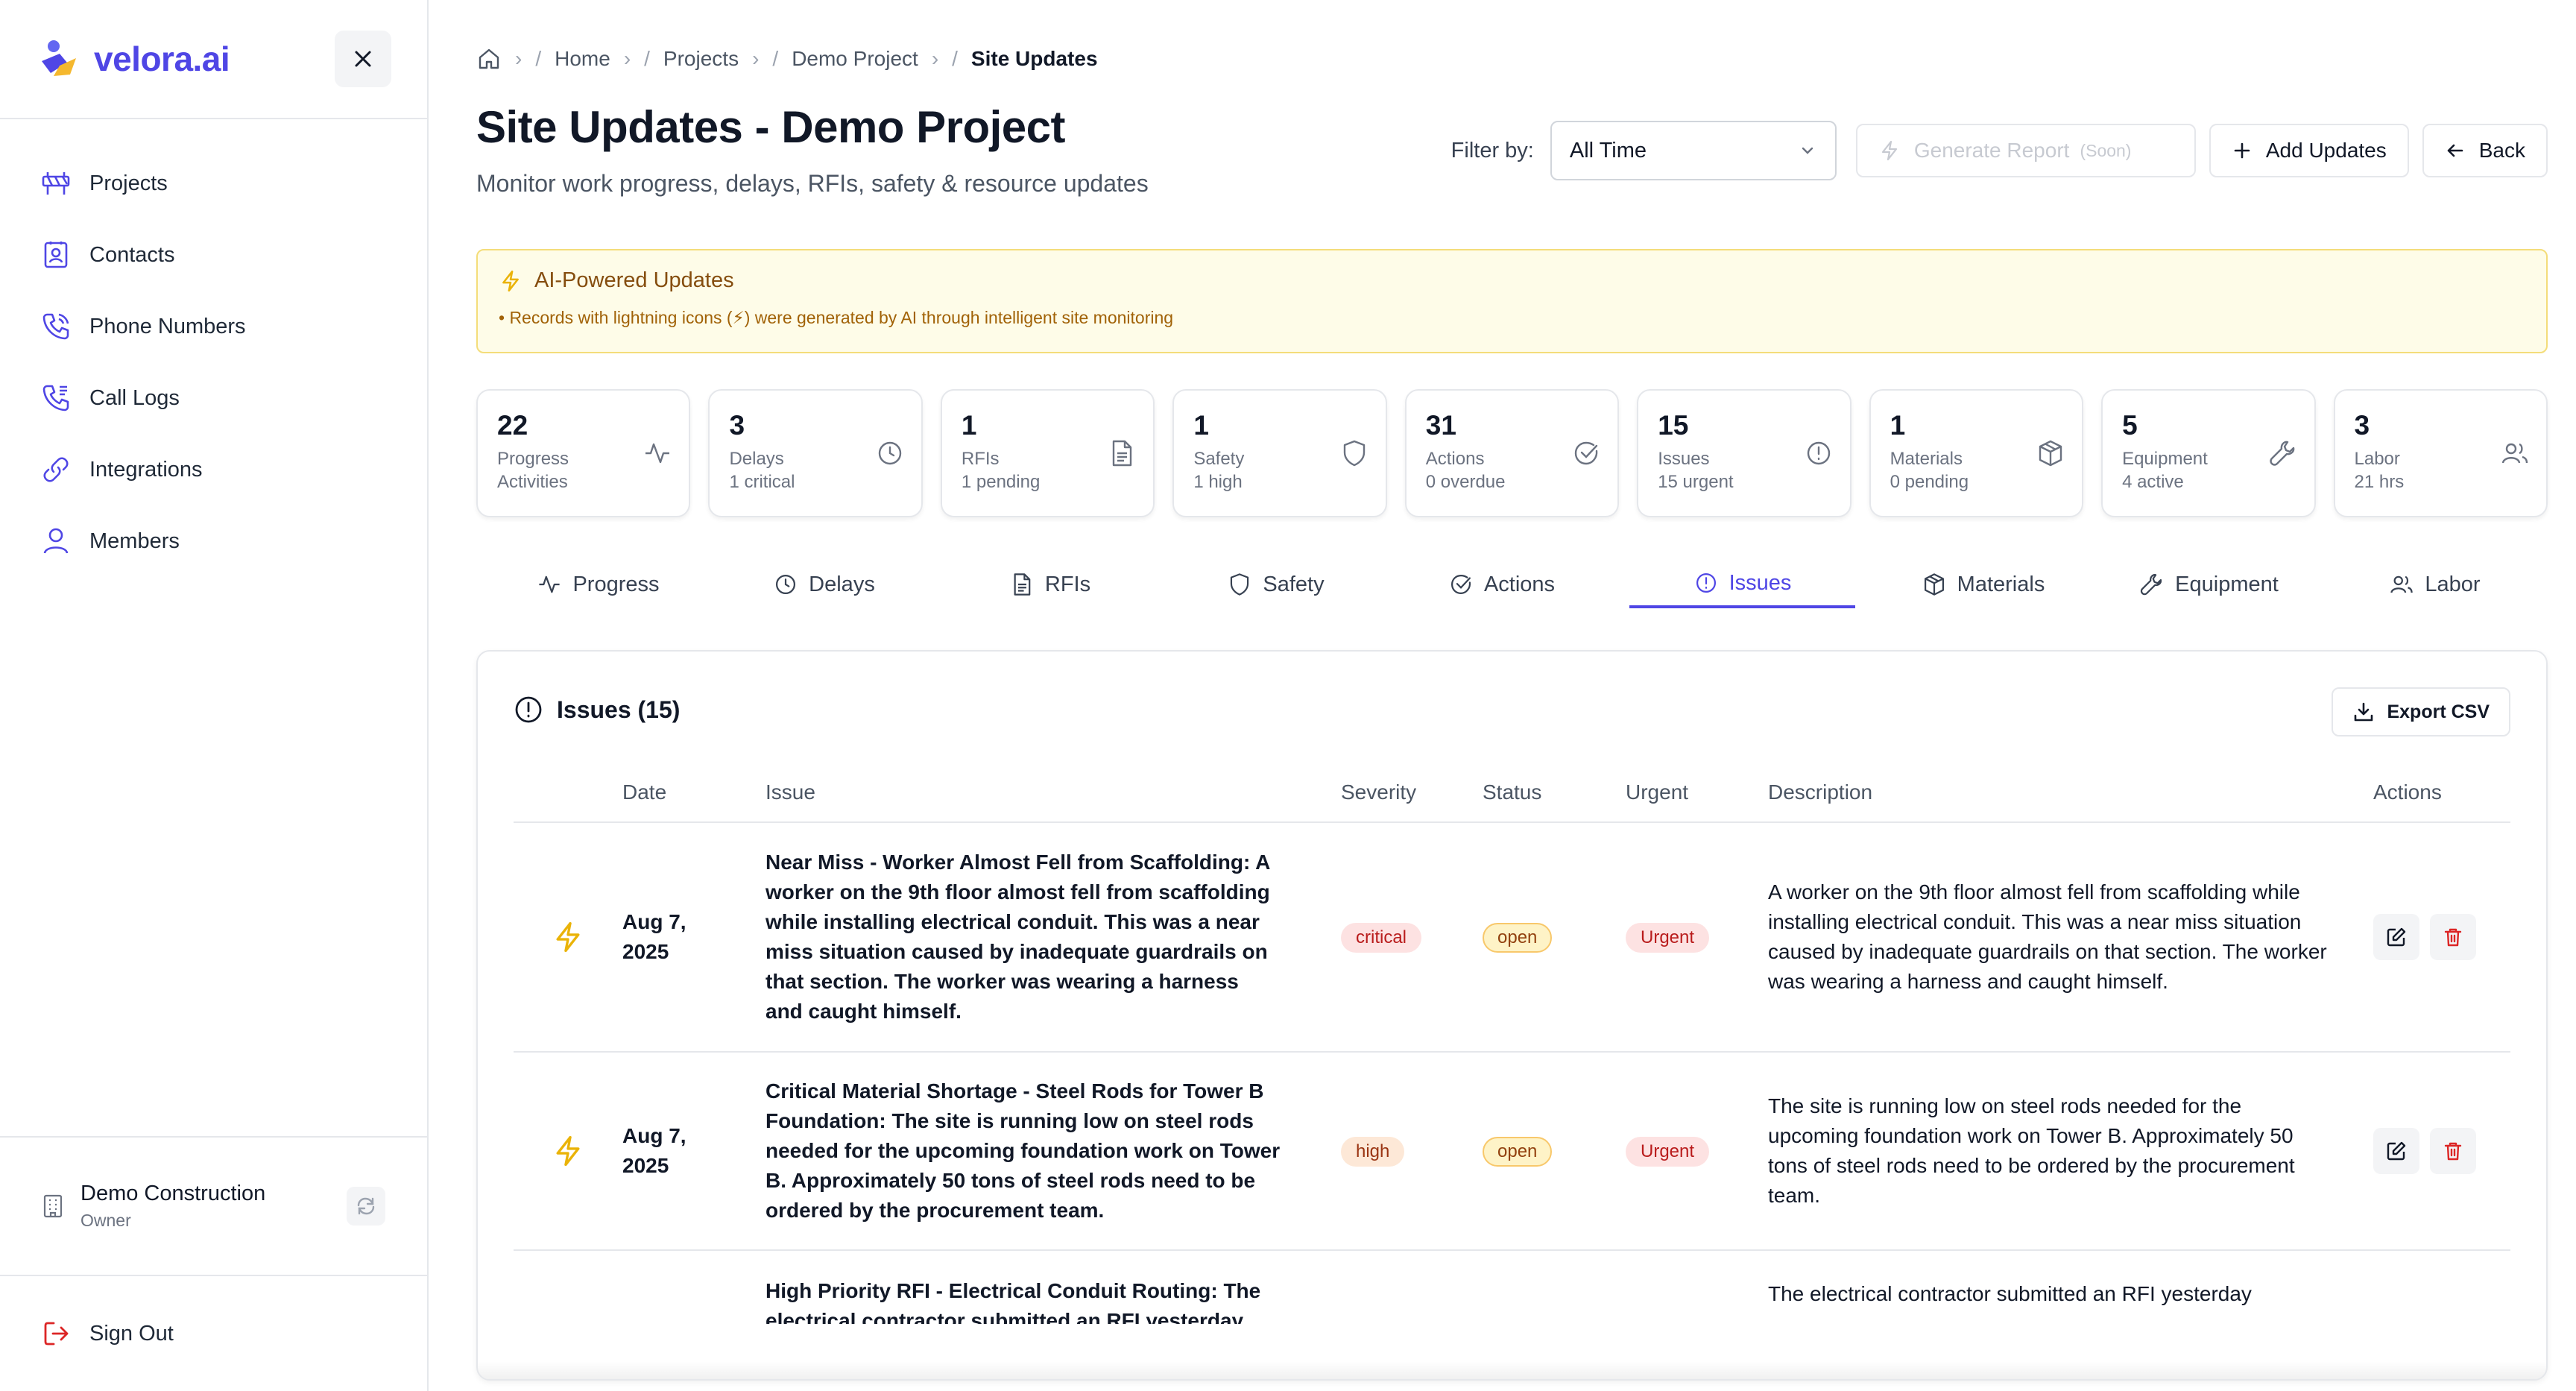 This screenshot has width=2576, height=1391. Describe the element at coordinates (816, 453) in the screenshot. I see `stat-card-delays: 3 Delays 1 critical` at that location.